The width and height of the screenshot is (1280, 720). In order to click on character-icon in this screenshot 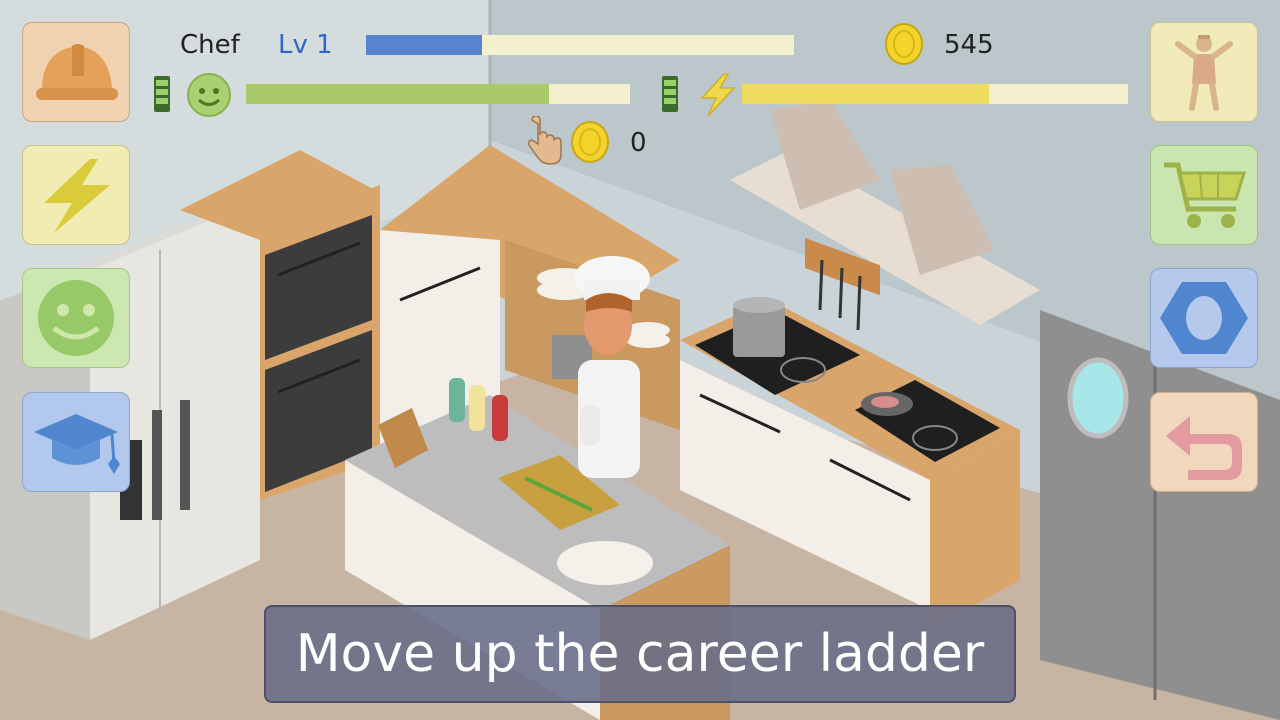, I will do `click(1204, 73)`.